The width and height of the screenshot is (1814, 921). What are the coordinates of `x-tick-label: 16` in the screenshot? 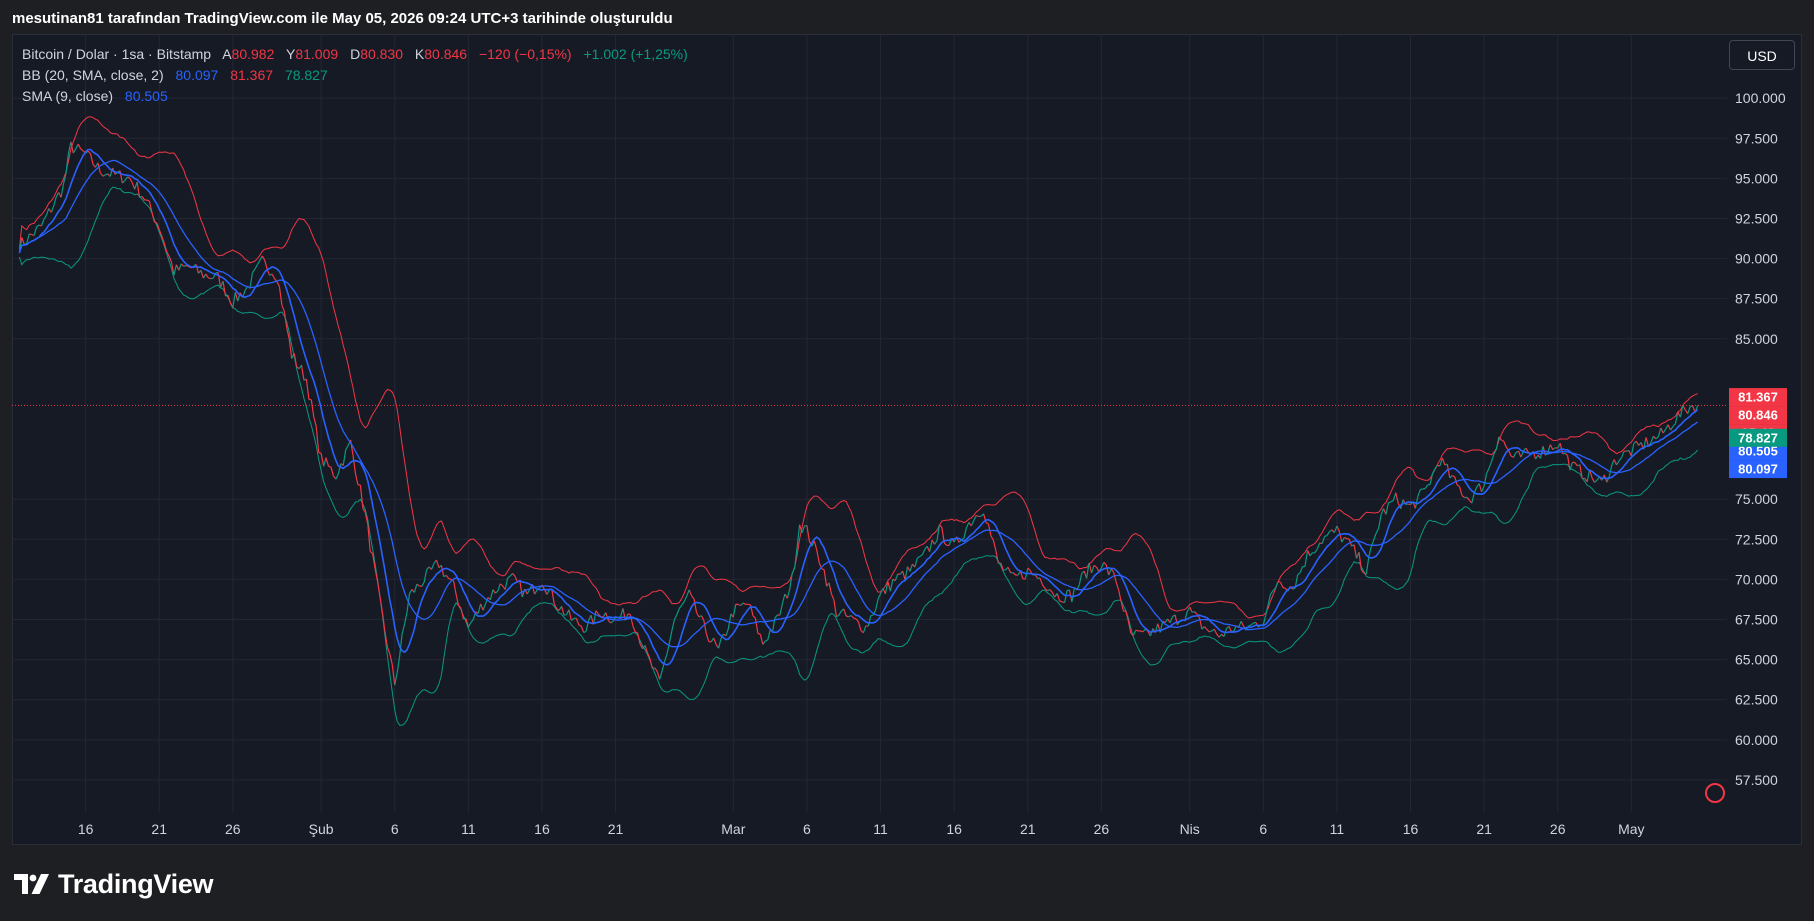 It's located at (954, 829).